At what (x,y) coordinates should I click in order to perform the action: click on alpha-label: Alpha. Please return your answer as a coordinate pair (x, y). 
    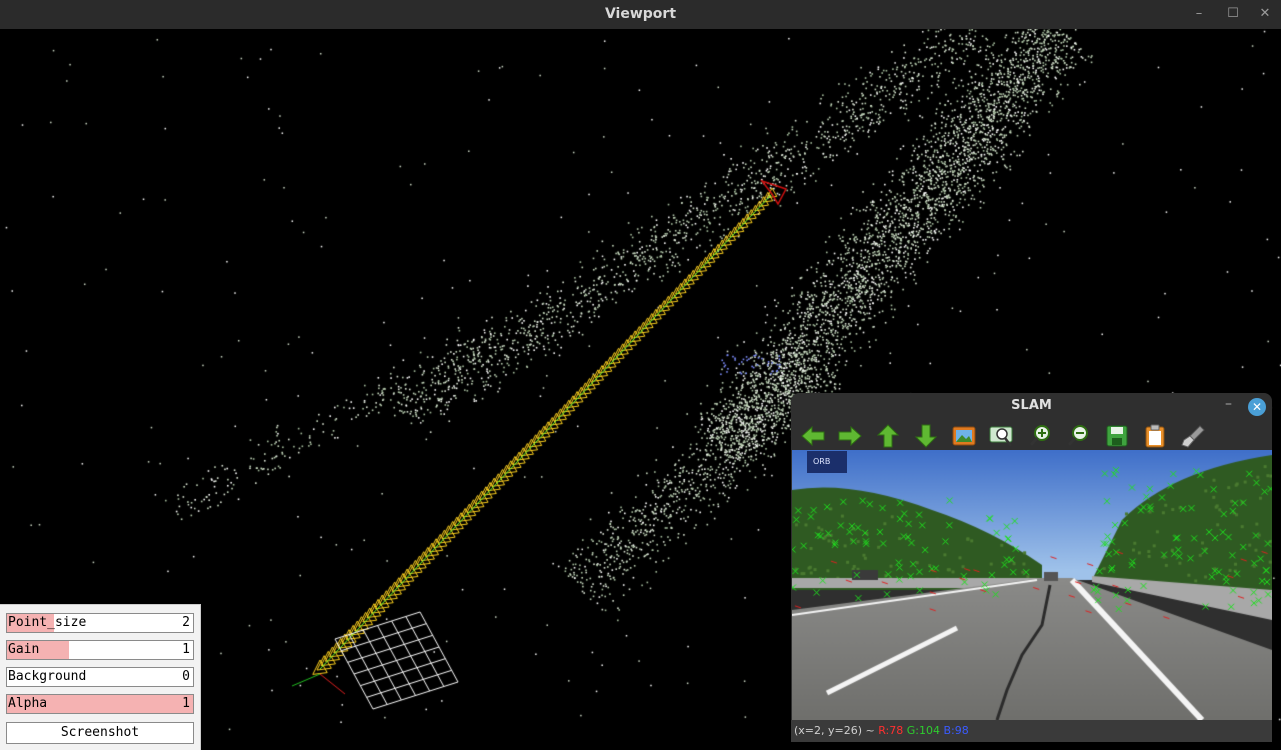
    Looking at the image, I should click on (28, 703).